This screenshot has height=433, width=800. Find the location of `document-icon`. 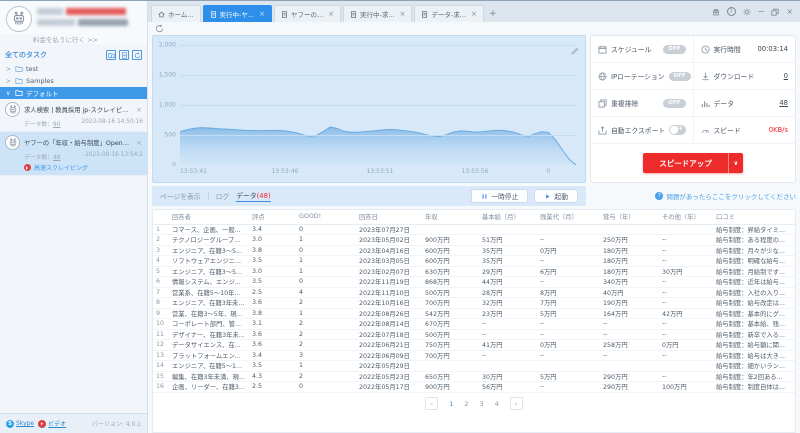

document-icon is located at coordinates (213, 14).